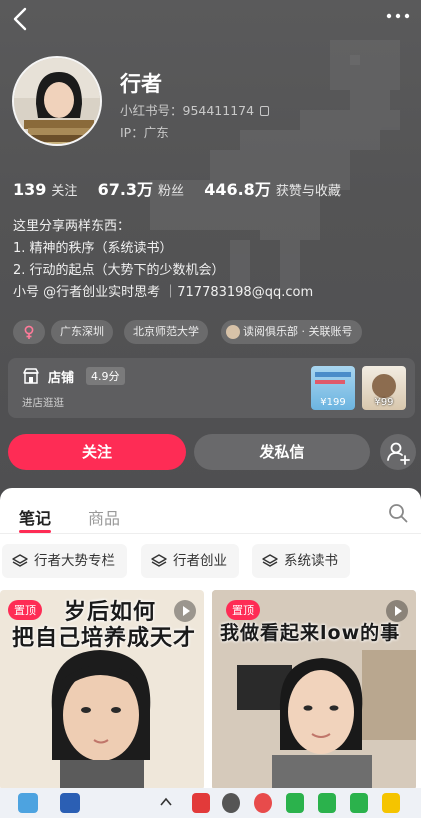 This screenshot has height=818, width=421. I want to click on female-icon, so click(29, 332).